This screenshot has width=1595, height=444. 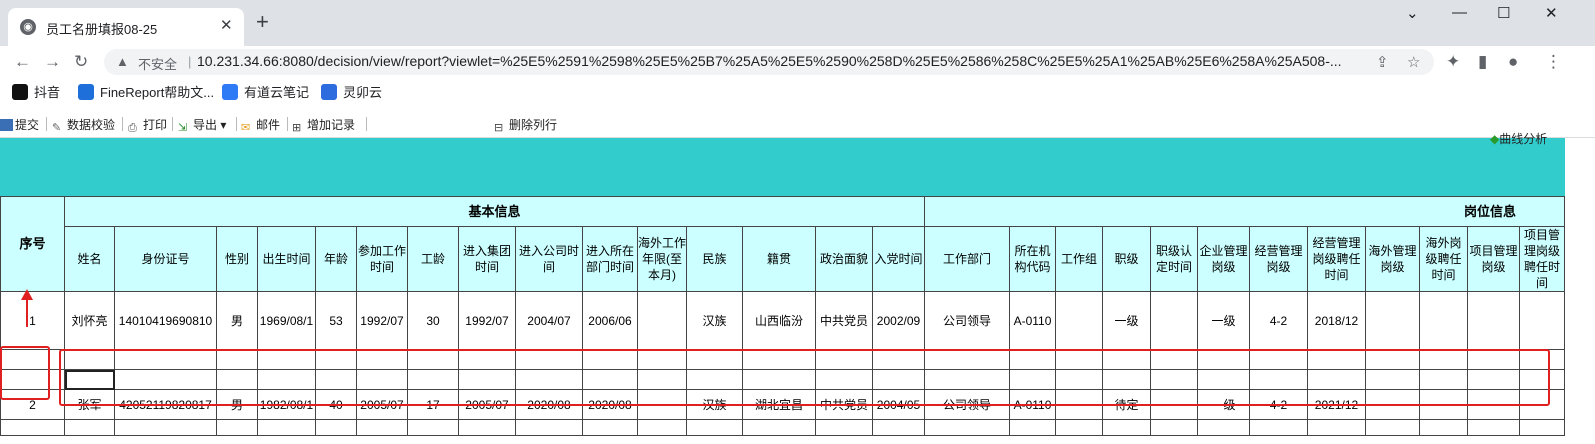 I want to click on column-header: 身份证号, so click(x=165, y=259).